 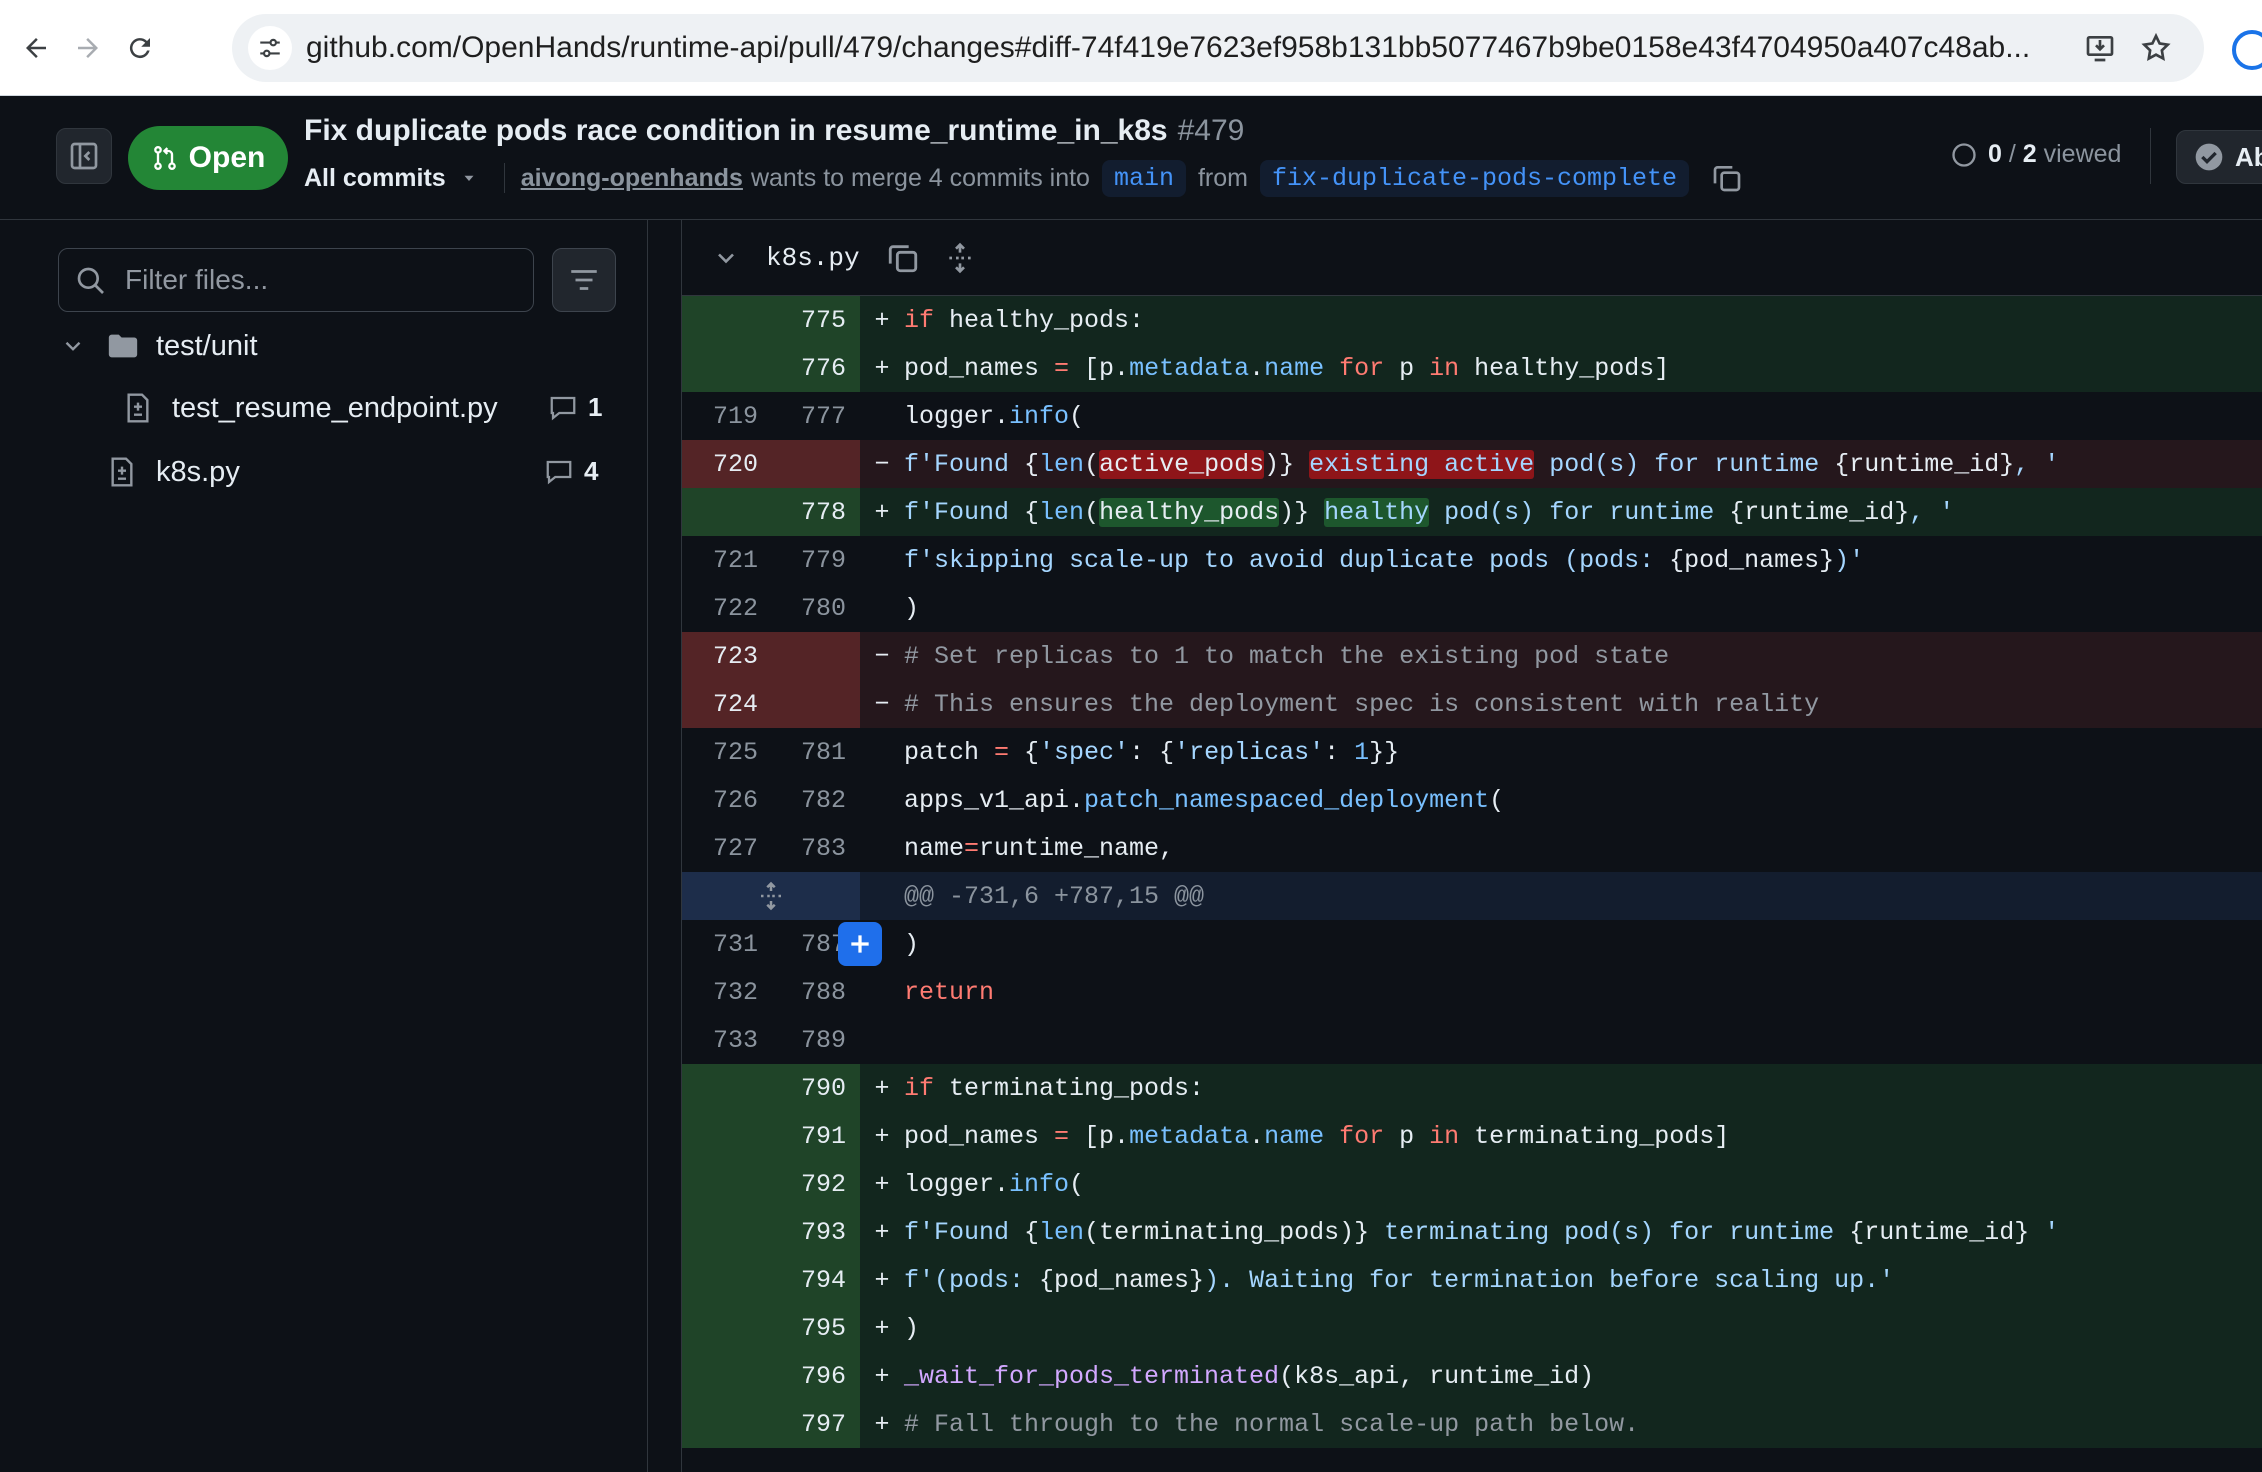 I want to click on code-token: runtime_name,, so click(x=1077, y=848).